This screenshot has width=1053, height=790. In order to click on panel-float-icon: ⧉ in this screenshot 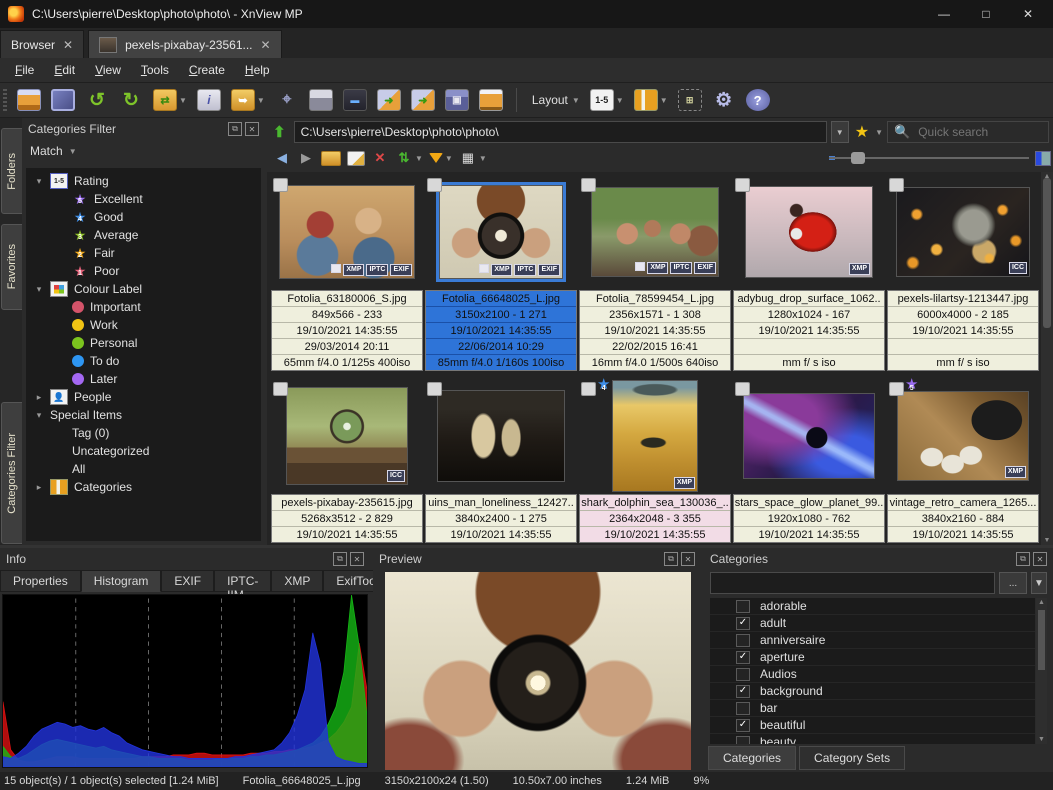, I will do `click(235, 129)`.